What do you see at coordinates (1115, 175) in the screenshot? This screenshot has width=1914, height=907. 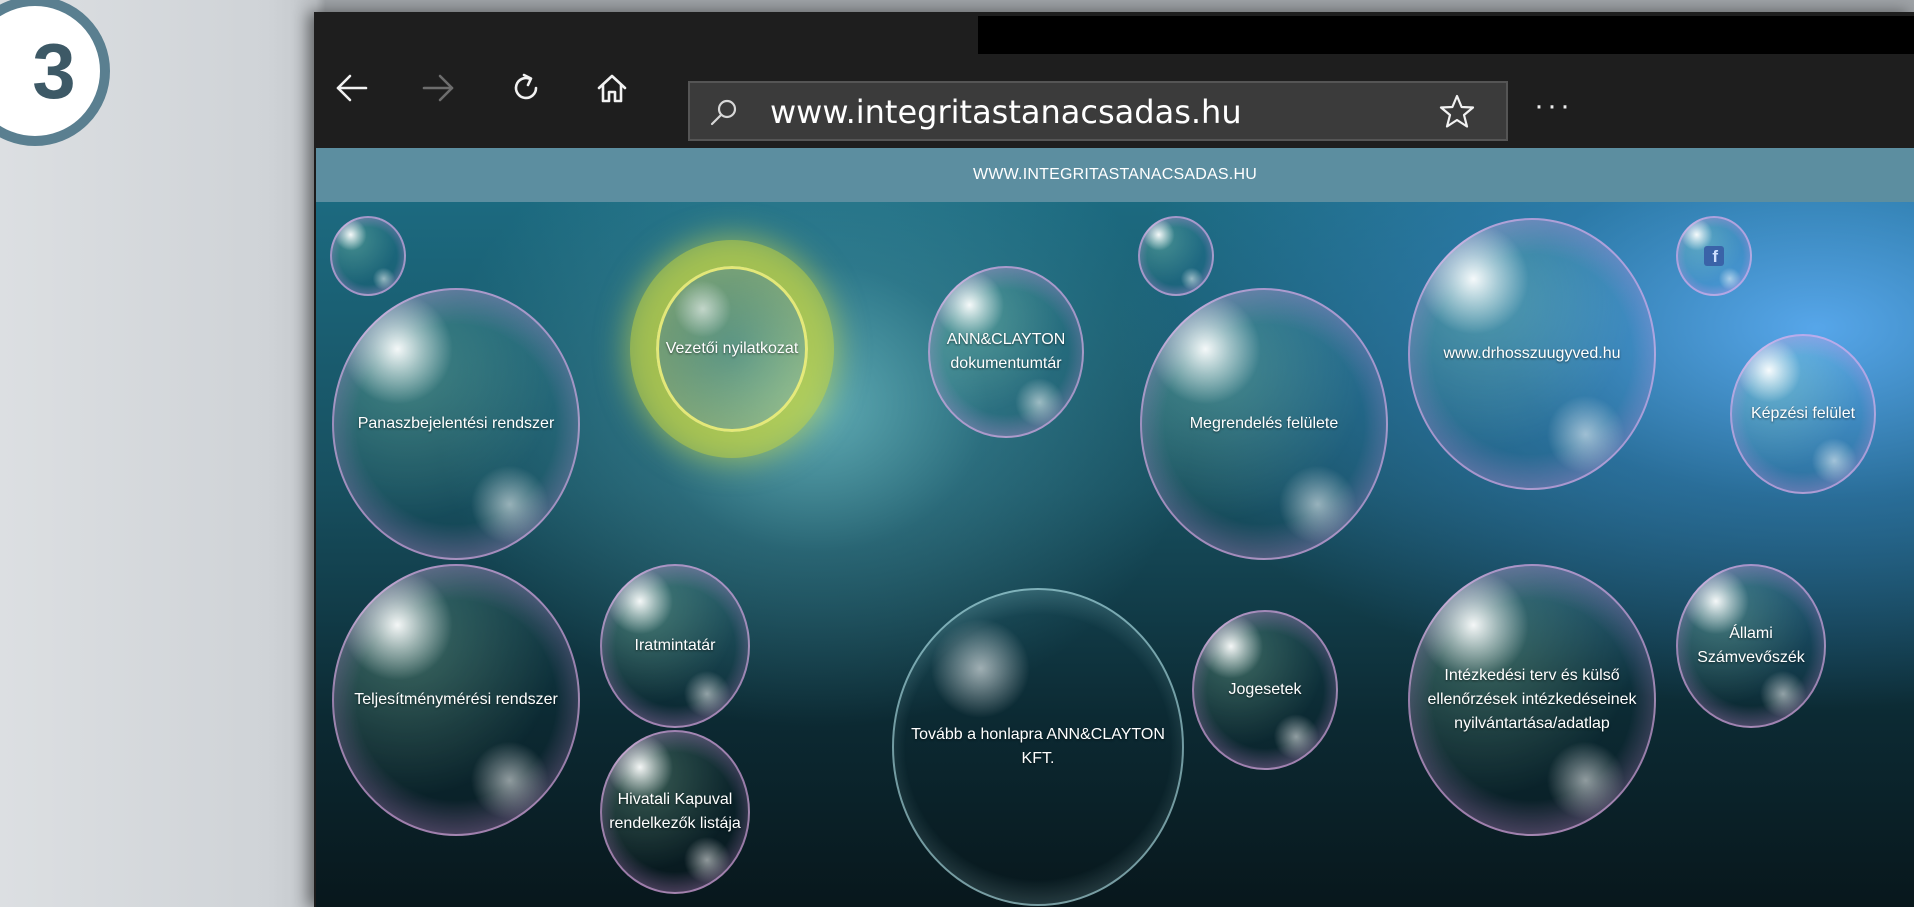 I see `page-header: WWW.INTEGRITASTANACSADAS.HU` at bounding box center [1115, 175].